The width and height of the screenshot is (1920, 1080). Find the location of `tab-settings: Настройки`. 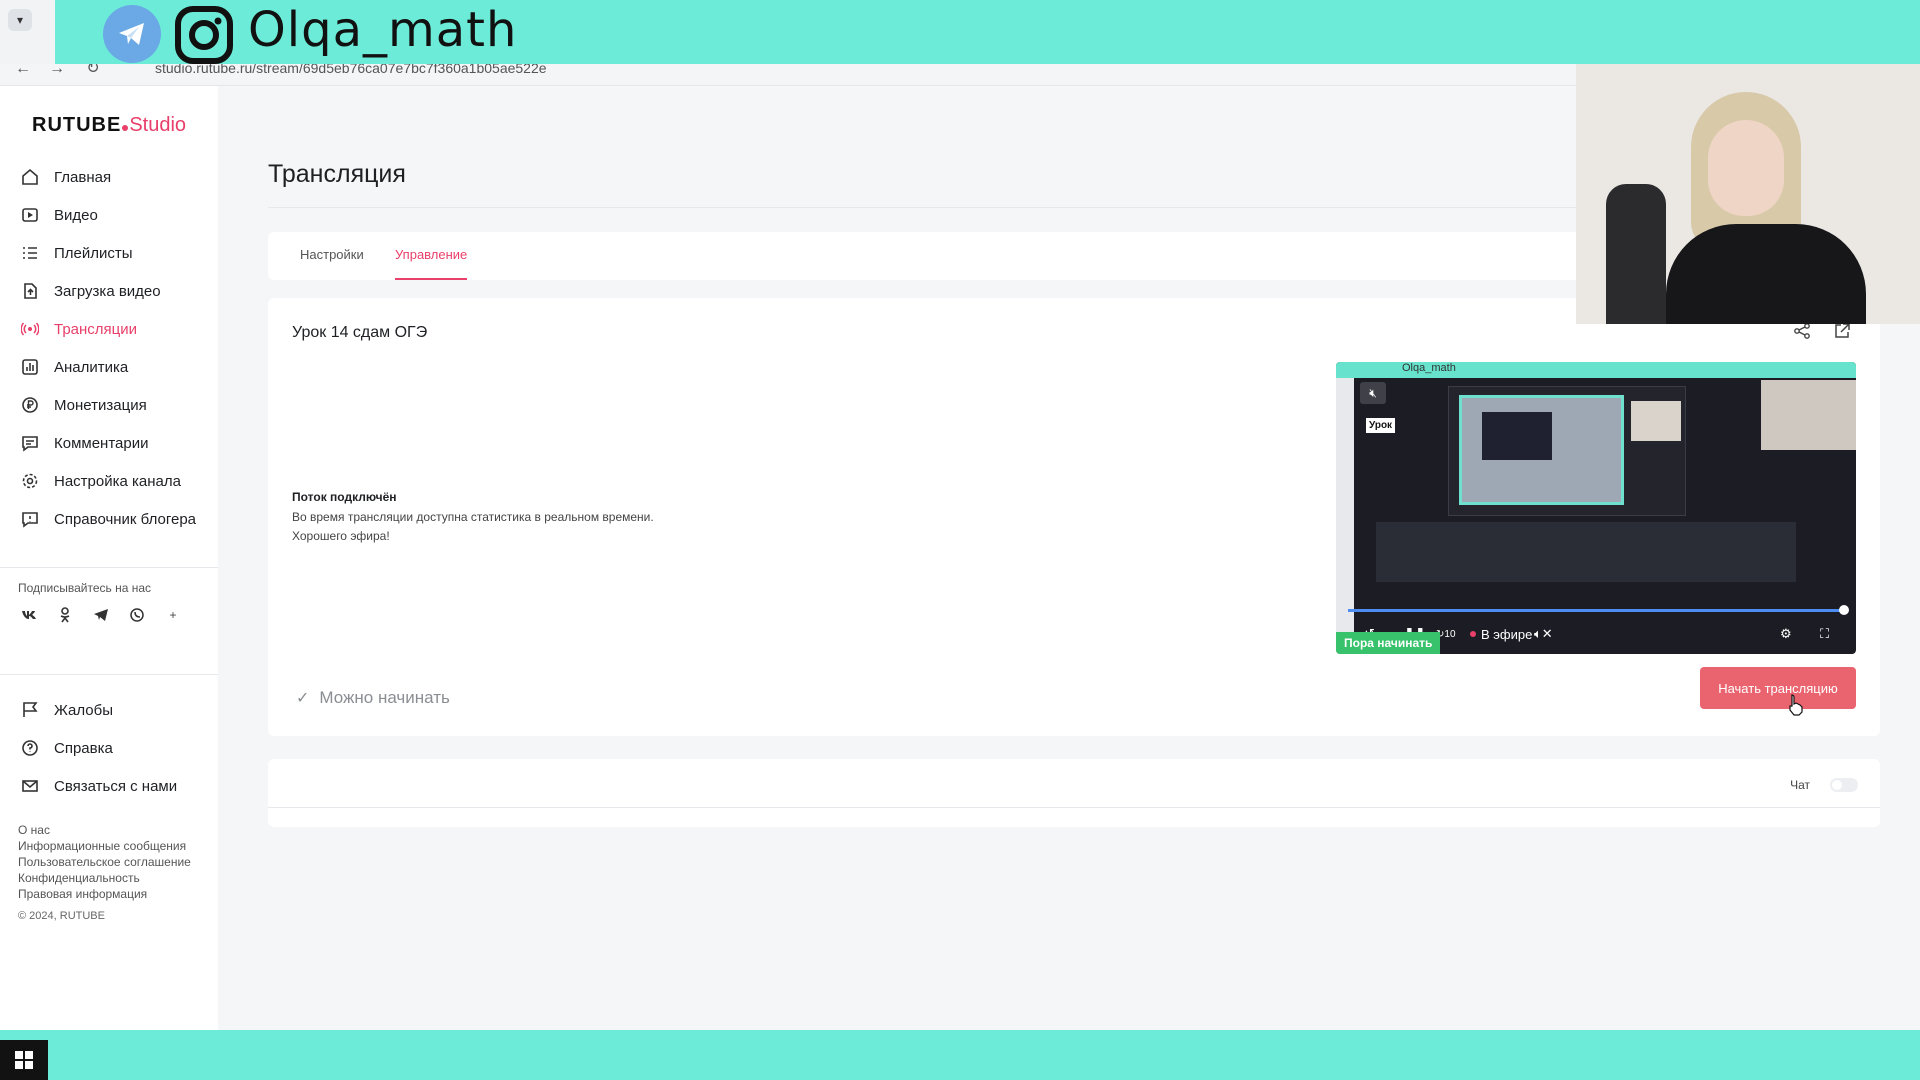

tab-settings: Настройки is located at coordinates (332, 256).